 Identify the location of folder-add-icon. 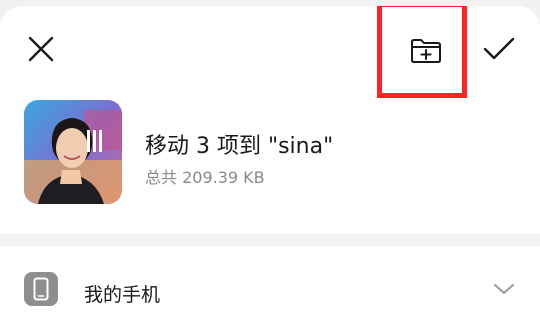
(426, 51).